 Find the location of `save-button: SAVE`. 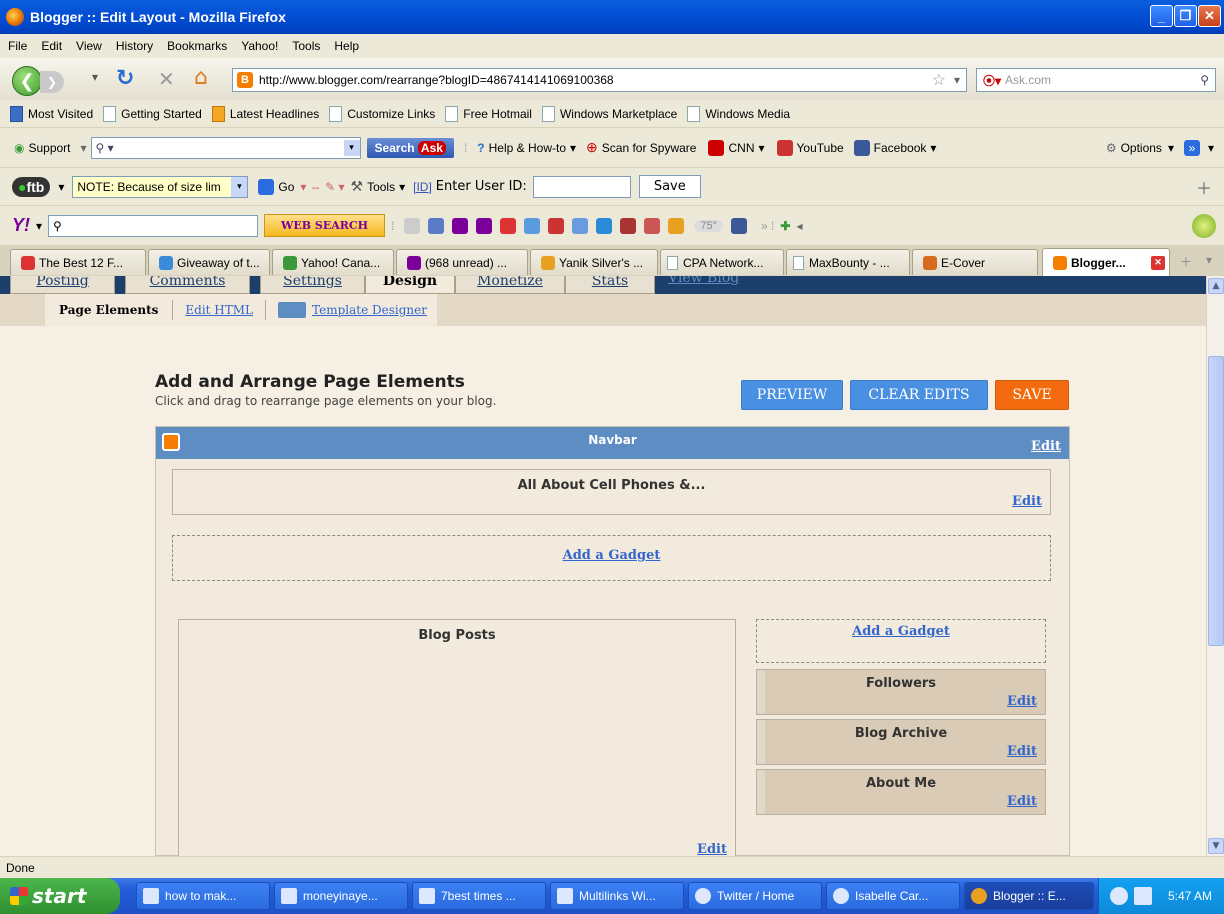

save-button: SAVE is located at coordinates (1032, 395).